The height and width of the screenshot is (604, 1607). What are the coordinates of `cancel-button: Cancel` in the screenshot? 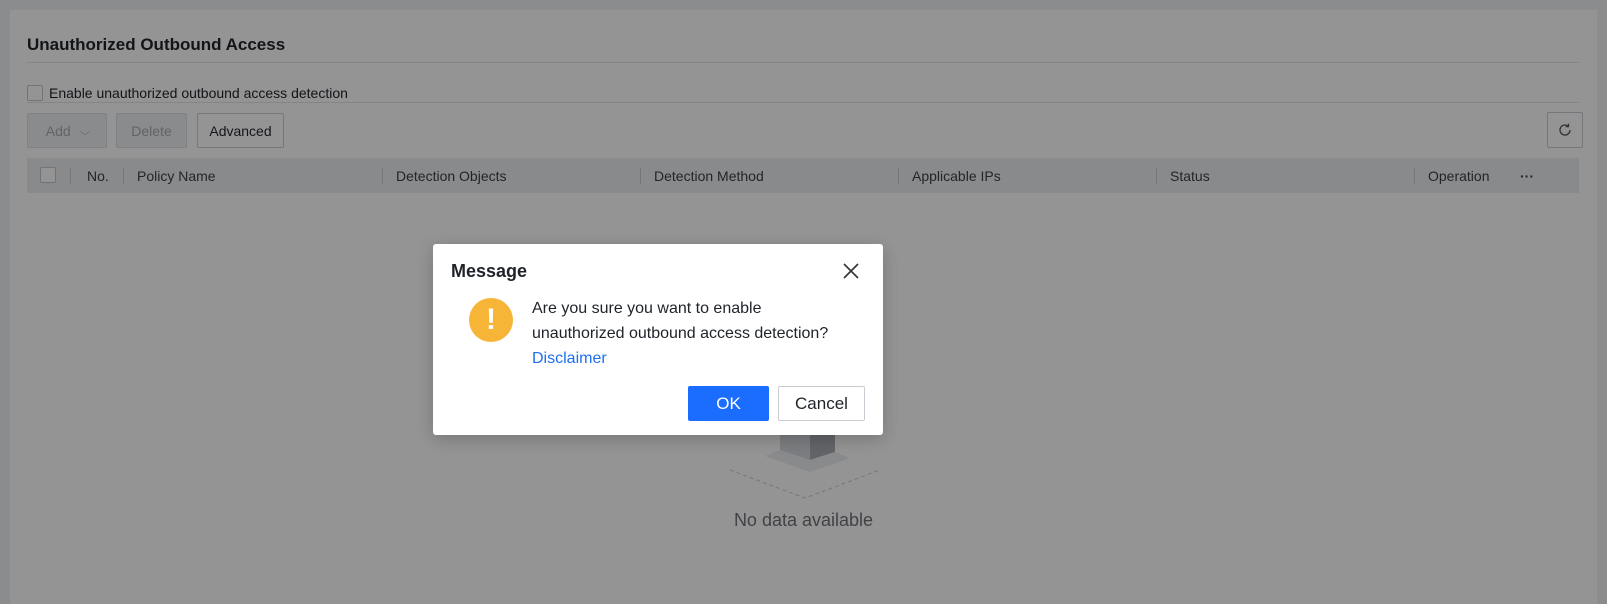 It's located at (821, 403).